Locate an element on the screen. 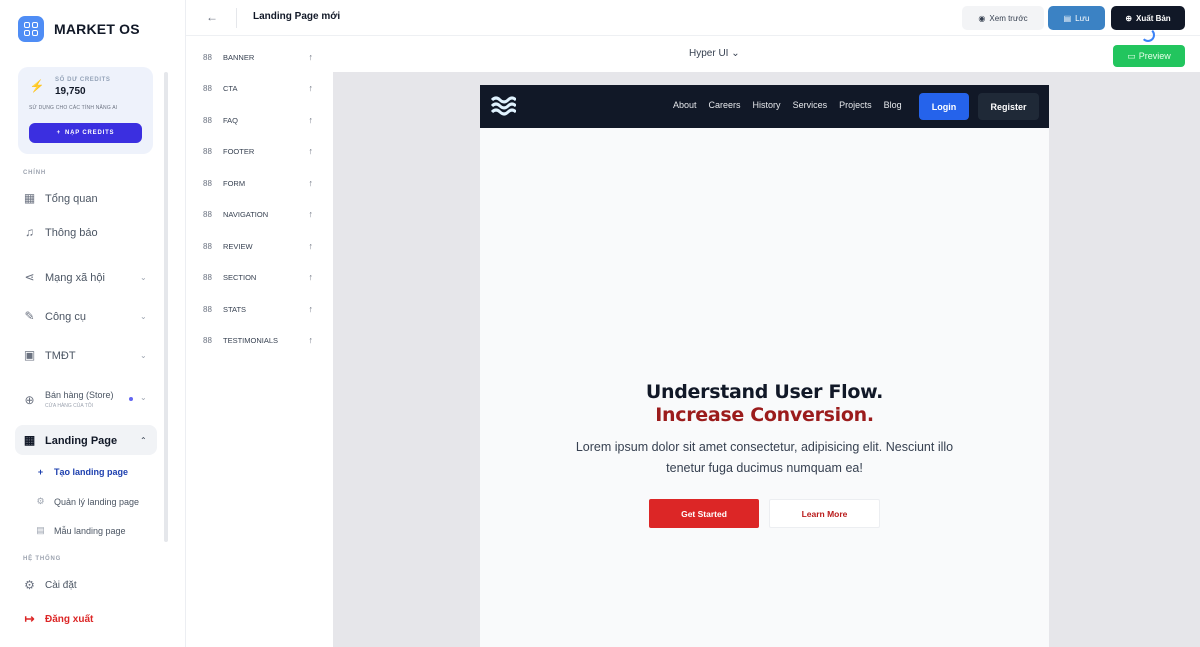 The width and height of the screenshot is (1200, 647). document-icon: ▤ is located at coordinates (40, 530).